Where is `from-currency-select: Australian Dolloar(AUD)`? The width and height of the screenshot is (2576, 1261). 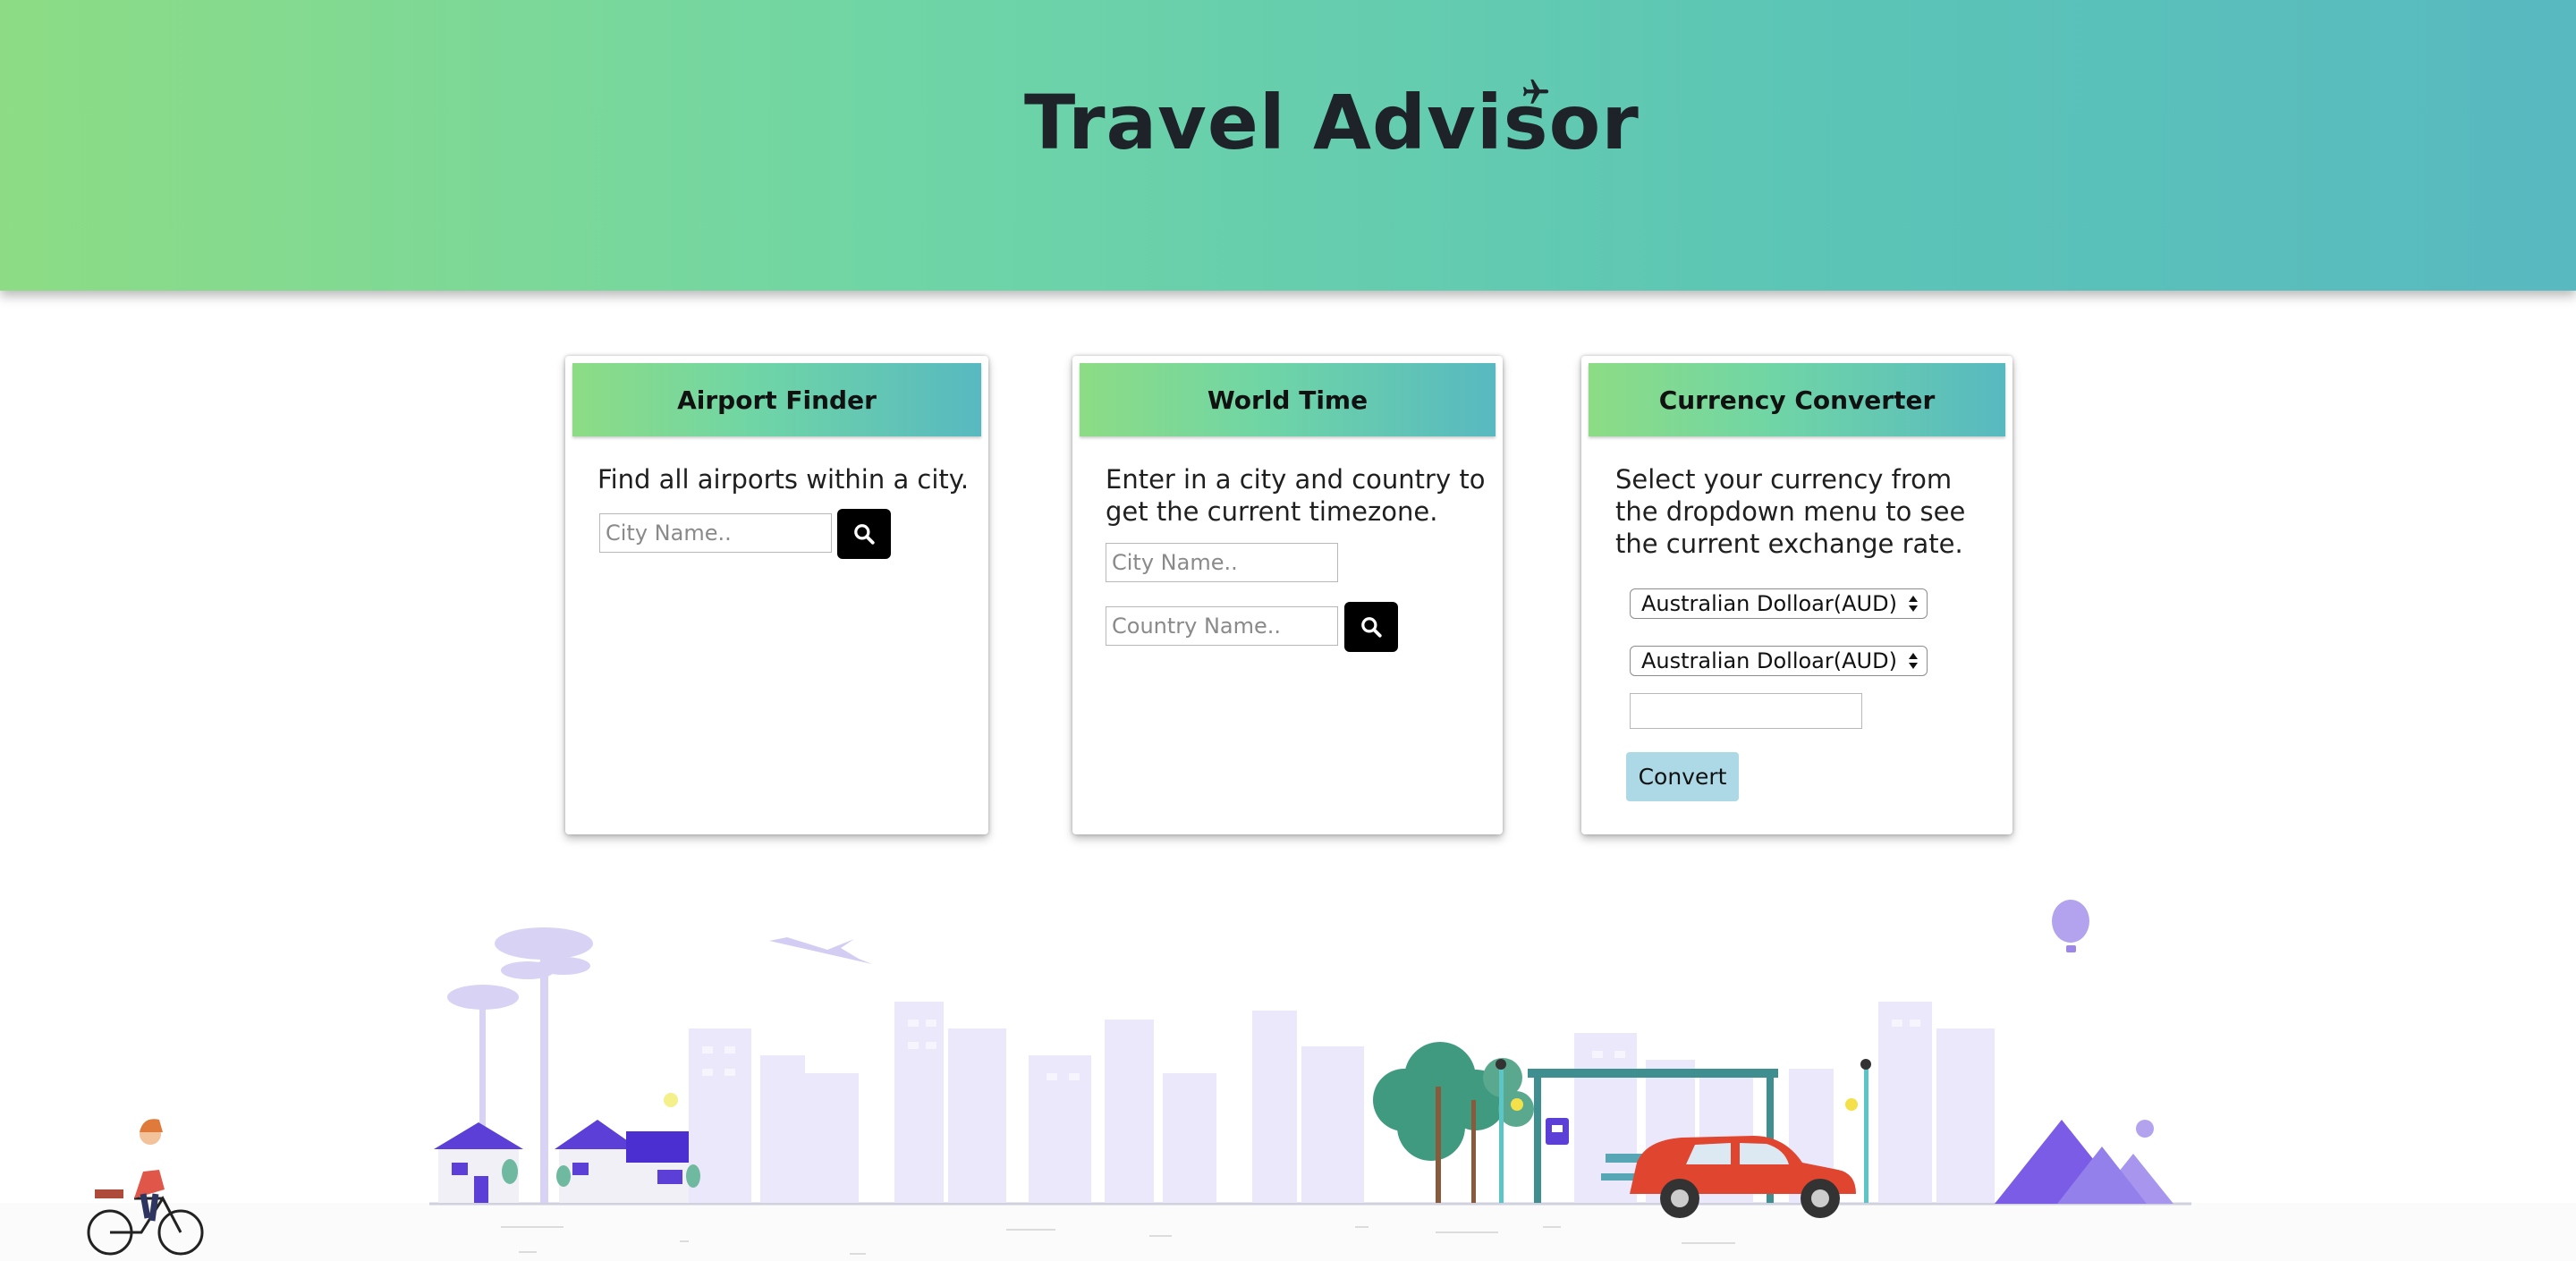
from-currency-select: Australian Dolloar(AUD) is located at coordinates (1779, 604).